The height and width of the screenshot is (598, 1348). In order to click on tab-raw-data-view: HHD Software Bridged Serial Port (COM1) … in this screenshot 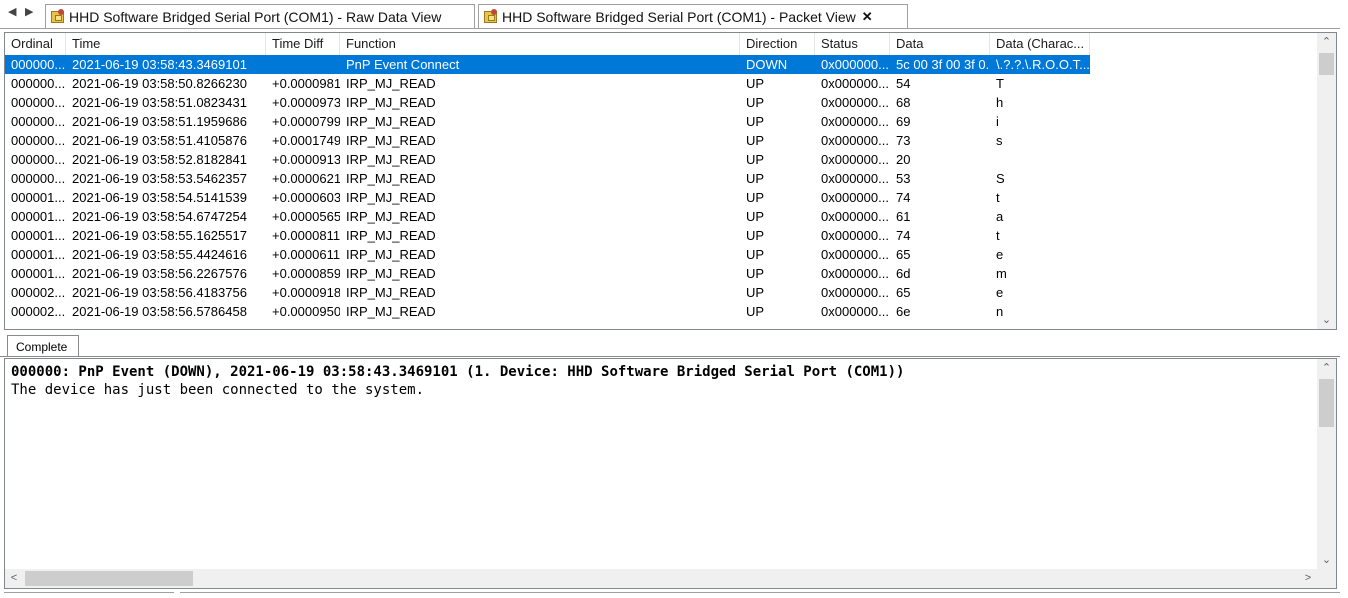, I will do `click(260, 16)`.